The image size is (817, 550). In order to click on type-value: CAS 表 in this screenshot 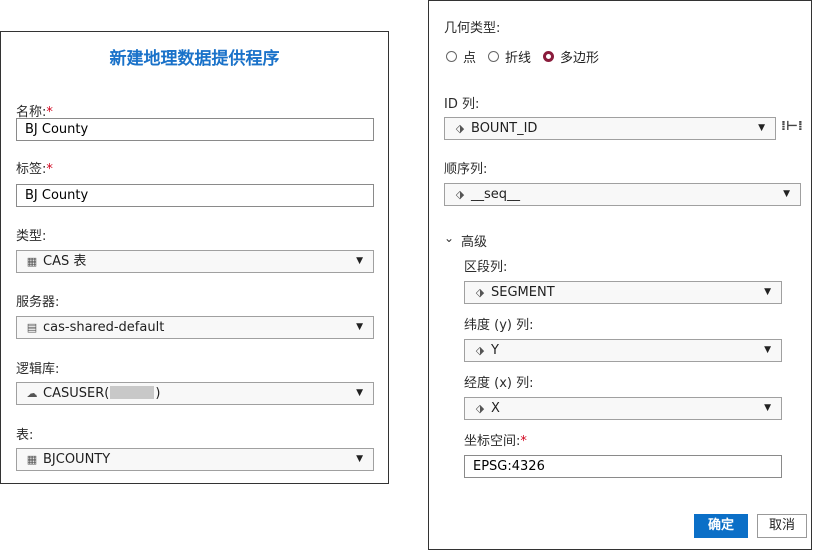, I will do `click(65, 261)`.